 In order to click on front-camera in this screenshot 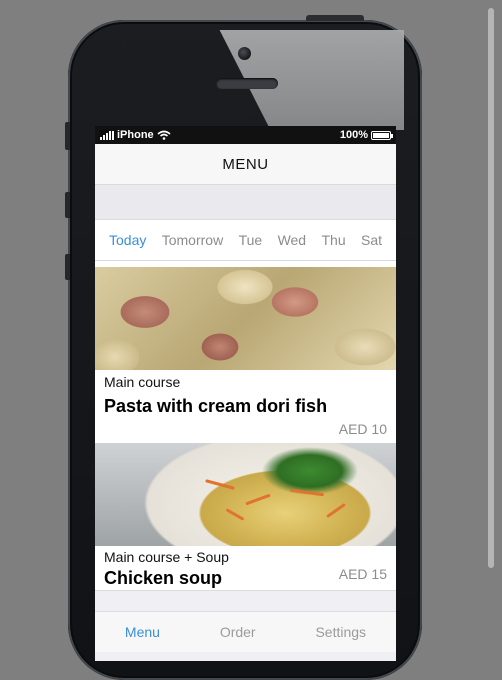, I will do `click(244, 53)`.